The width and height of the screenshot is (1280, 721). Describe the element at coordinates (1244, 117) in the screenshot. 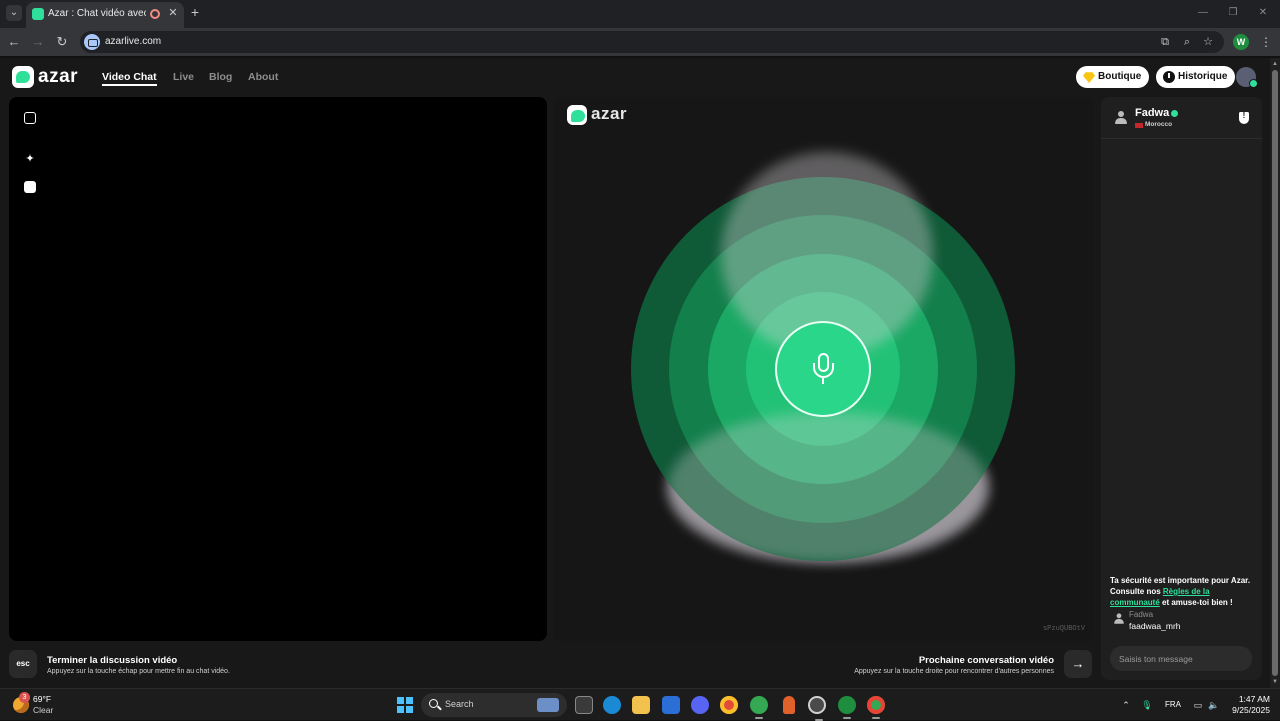

I see `report-shield-icon` at that location.